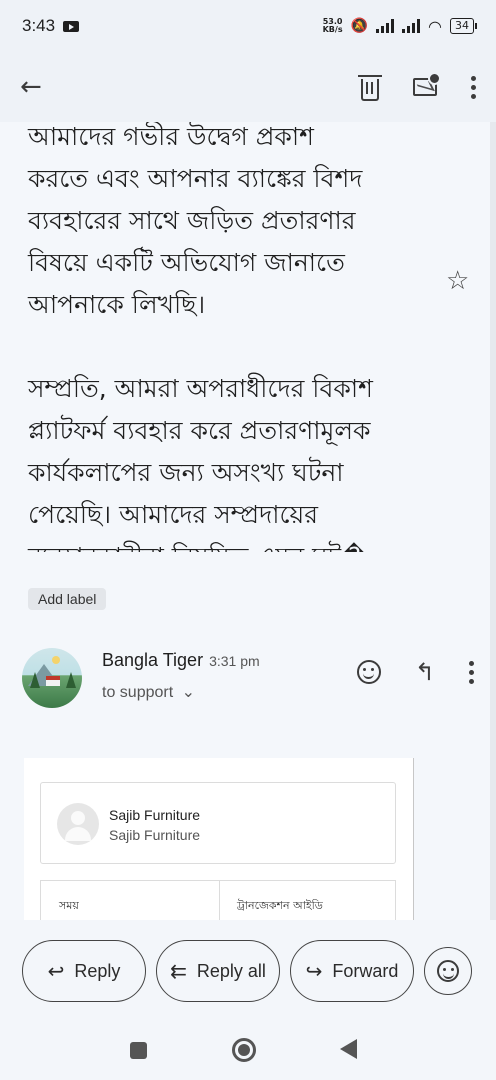 Image resolution: width=496 pixels, height=1080 pixels. Describe the element at coordinates (348, 1049) in the screenshot. I see `back-triangle-icon` at that location.